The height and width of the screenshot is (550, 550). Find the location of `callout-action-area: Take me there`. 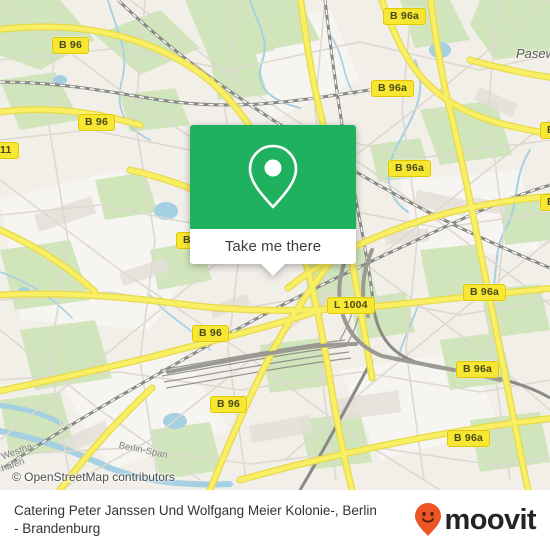

callout-action-area: Take me there is located at coordinates (273, 252).